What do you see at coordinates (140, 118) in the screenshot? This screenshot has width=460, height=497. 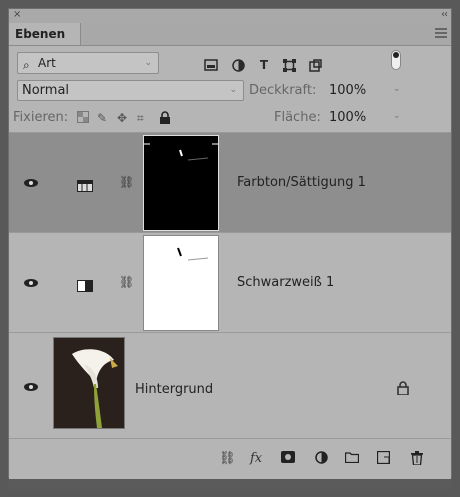 I see `lock-artboard-icon: ⌗` at bounding box center [140, 118].